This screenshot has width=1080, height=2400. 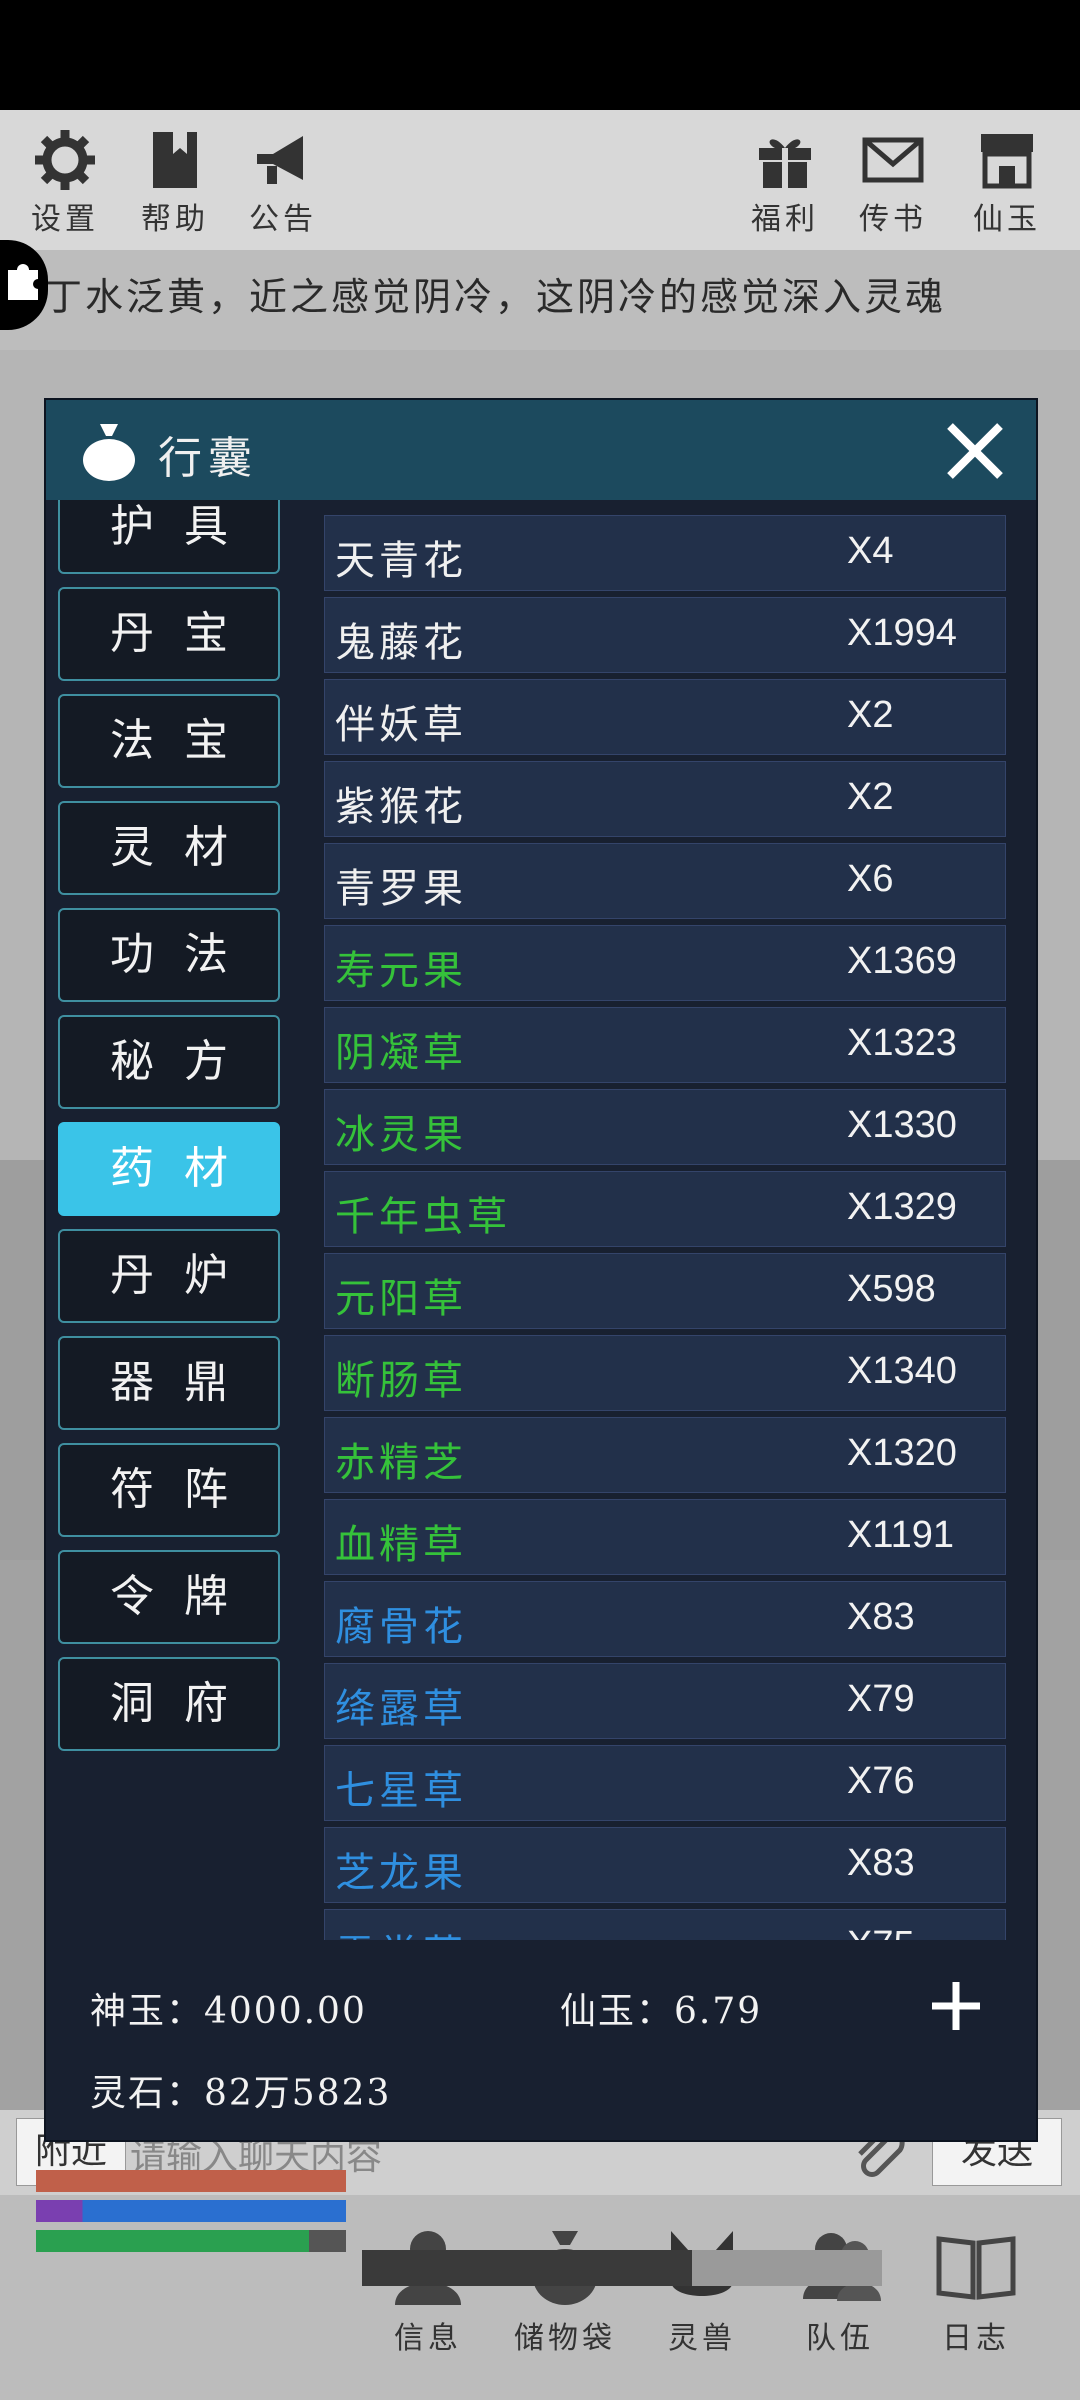 What do you see at coordinates (902, 1043) in the screenshot?
I see `item-quantity: X1323` at bounding box center [902, 1043].